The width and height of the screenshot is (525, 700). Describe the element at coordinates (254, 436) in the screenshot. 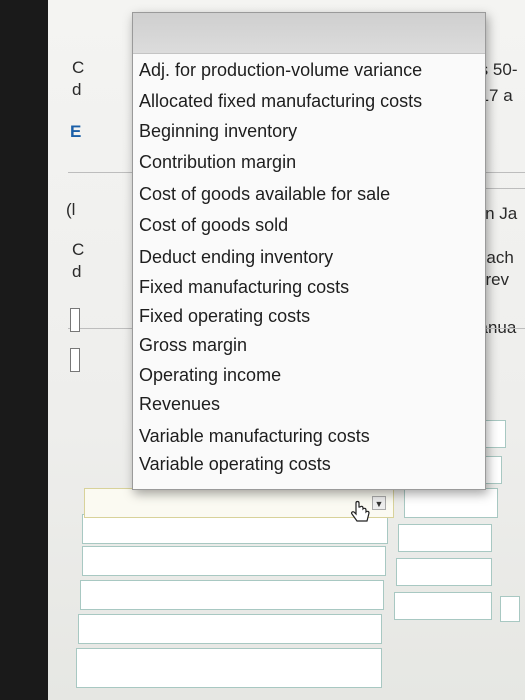

I see `dropdown-option: Variable manufacturing costs` at that location.